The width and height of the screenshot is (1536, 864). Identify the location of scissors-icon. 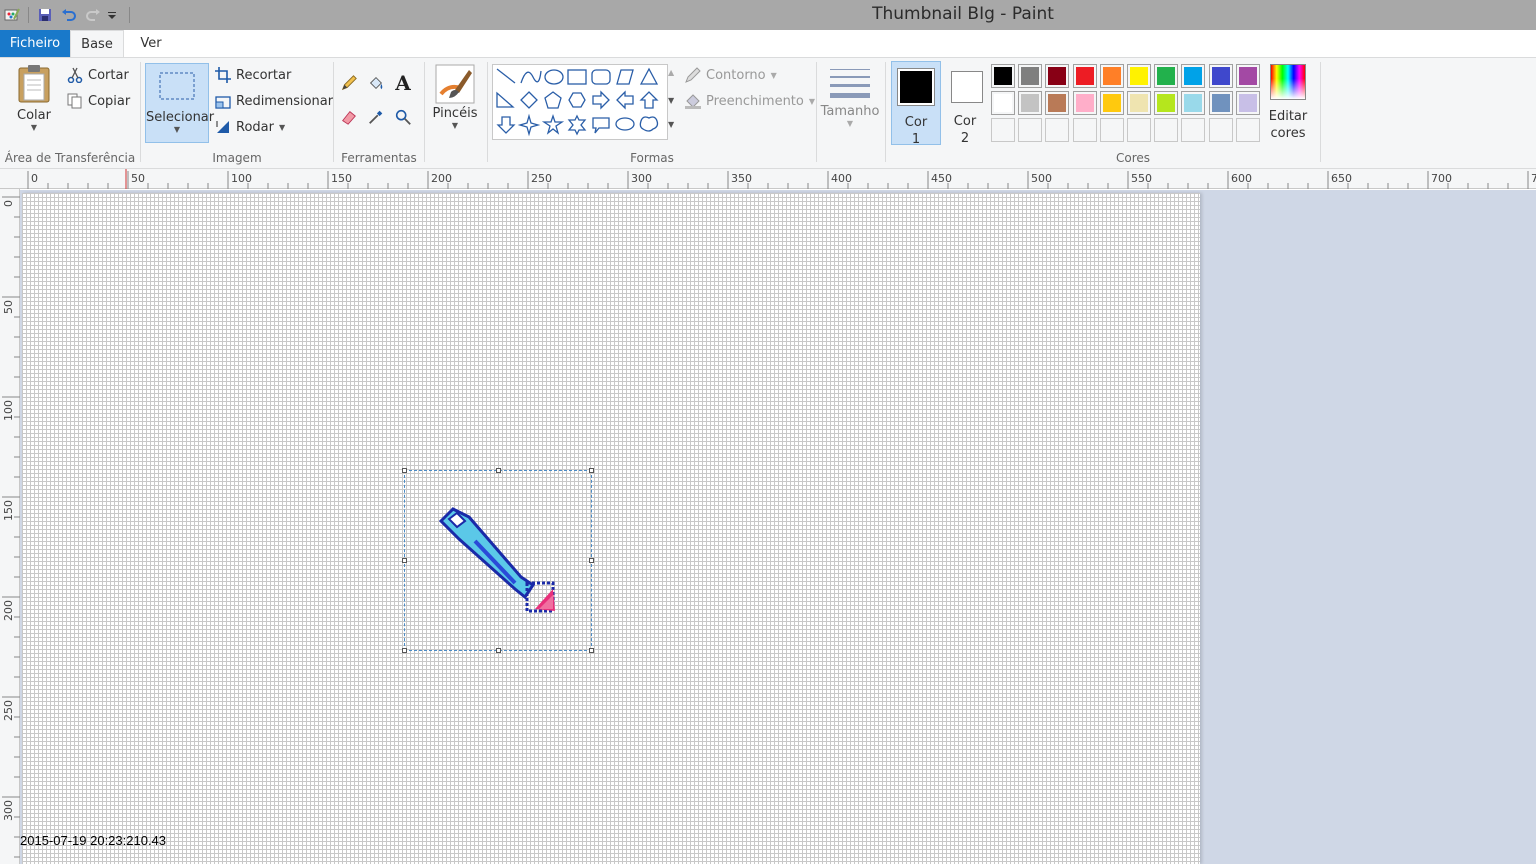
(75, 75).